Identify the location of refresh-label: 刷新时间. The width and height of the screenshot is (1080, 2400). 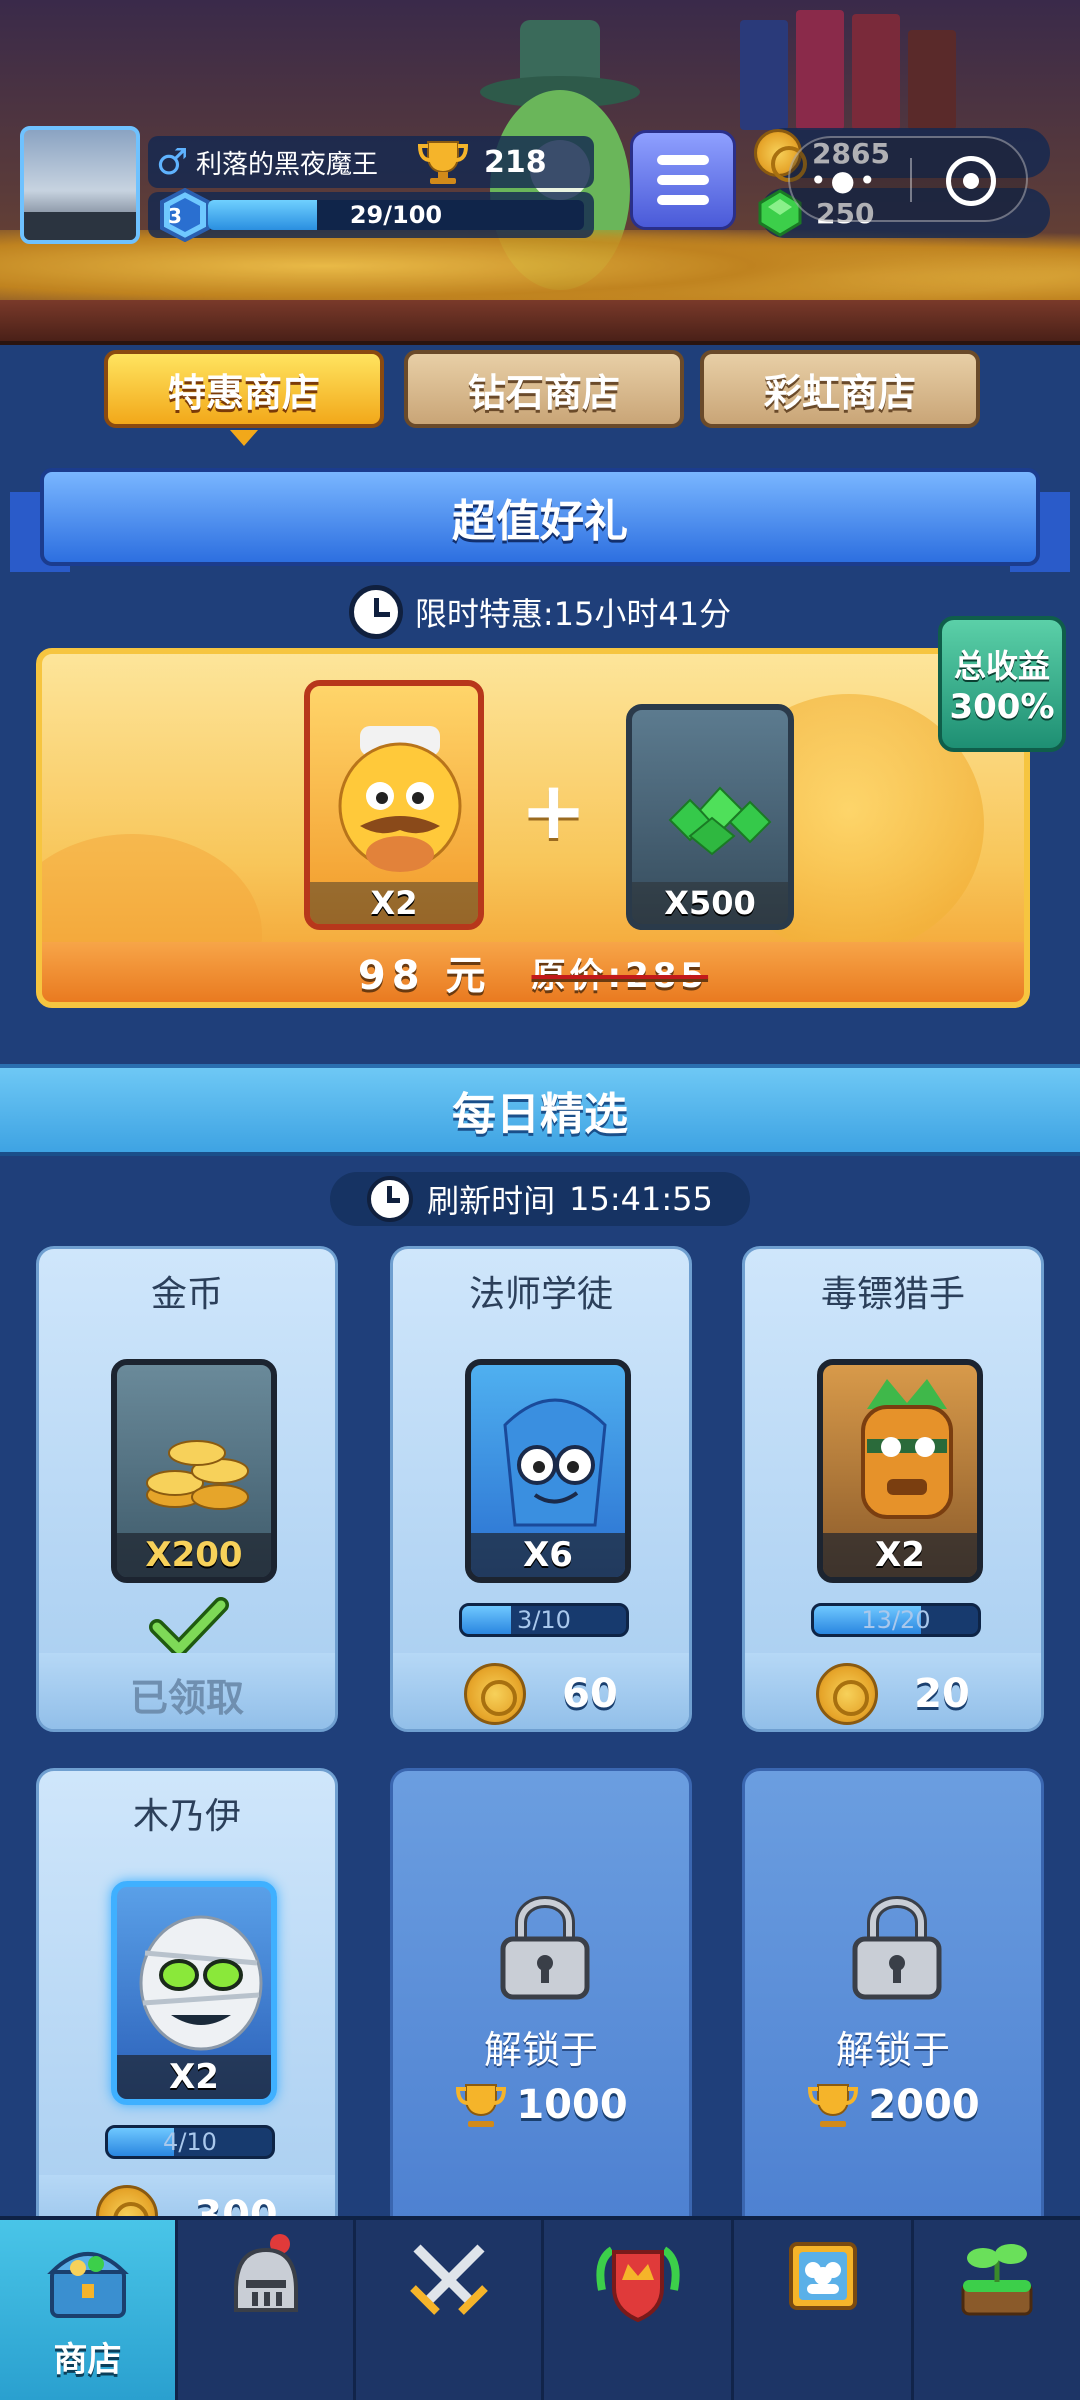
(491, 1201).